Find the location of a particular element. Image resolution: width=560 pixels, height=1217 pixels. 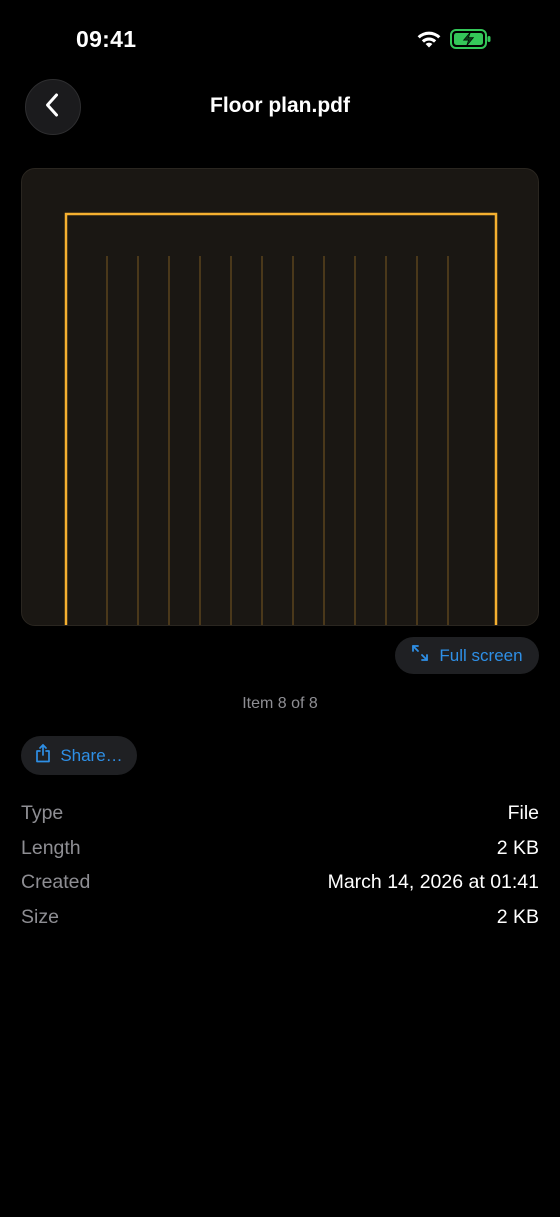

detail-label: Type is located at coordinates (42, 812).